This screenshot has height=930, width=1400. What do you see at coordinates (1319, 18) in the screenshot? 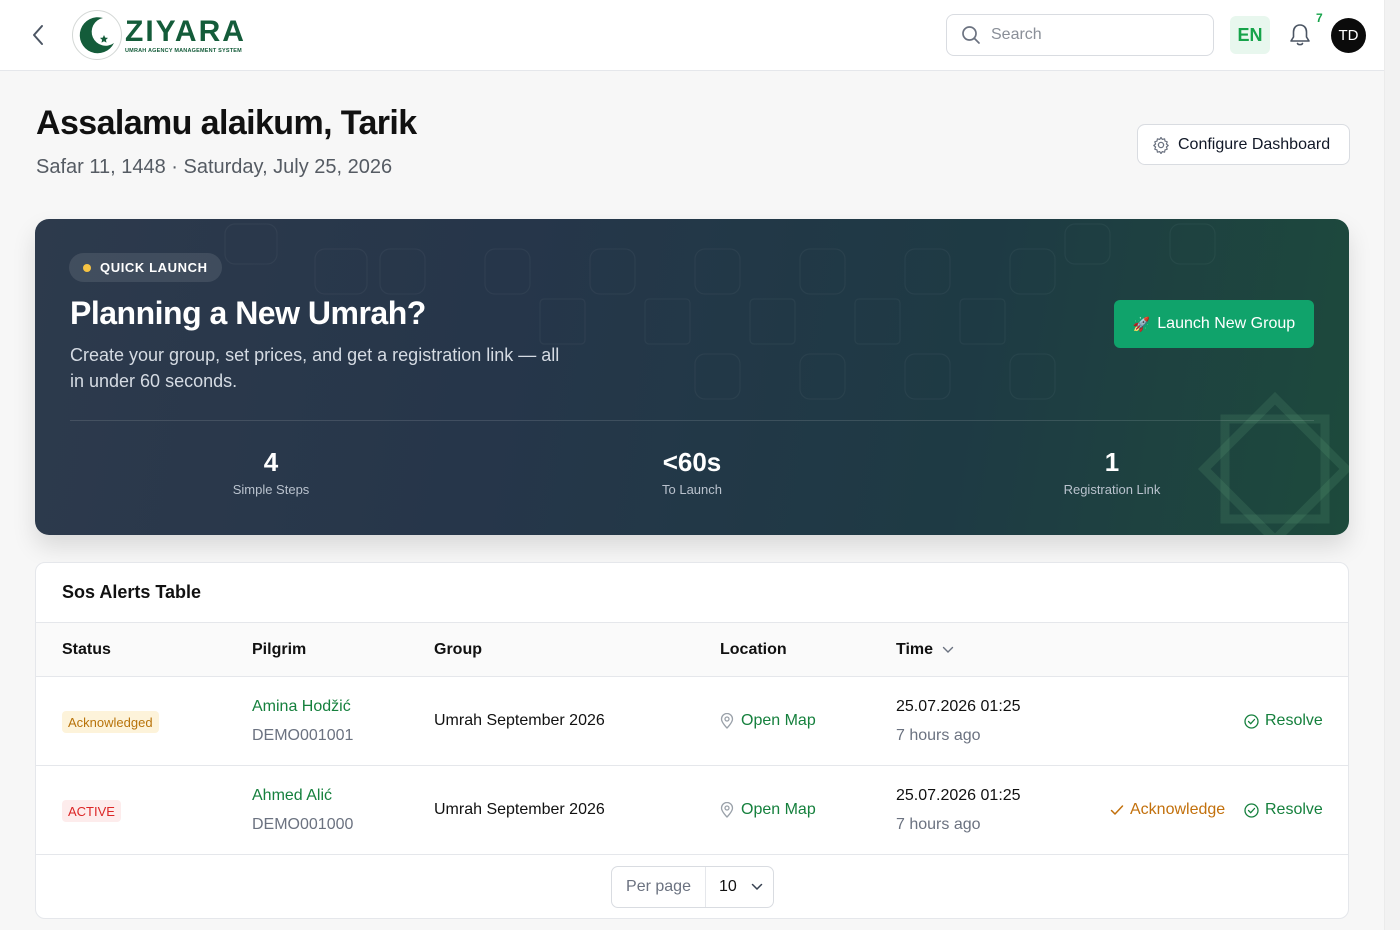
I see `notification-count-badge: 7` at bounding box center [1319, 18].